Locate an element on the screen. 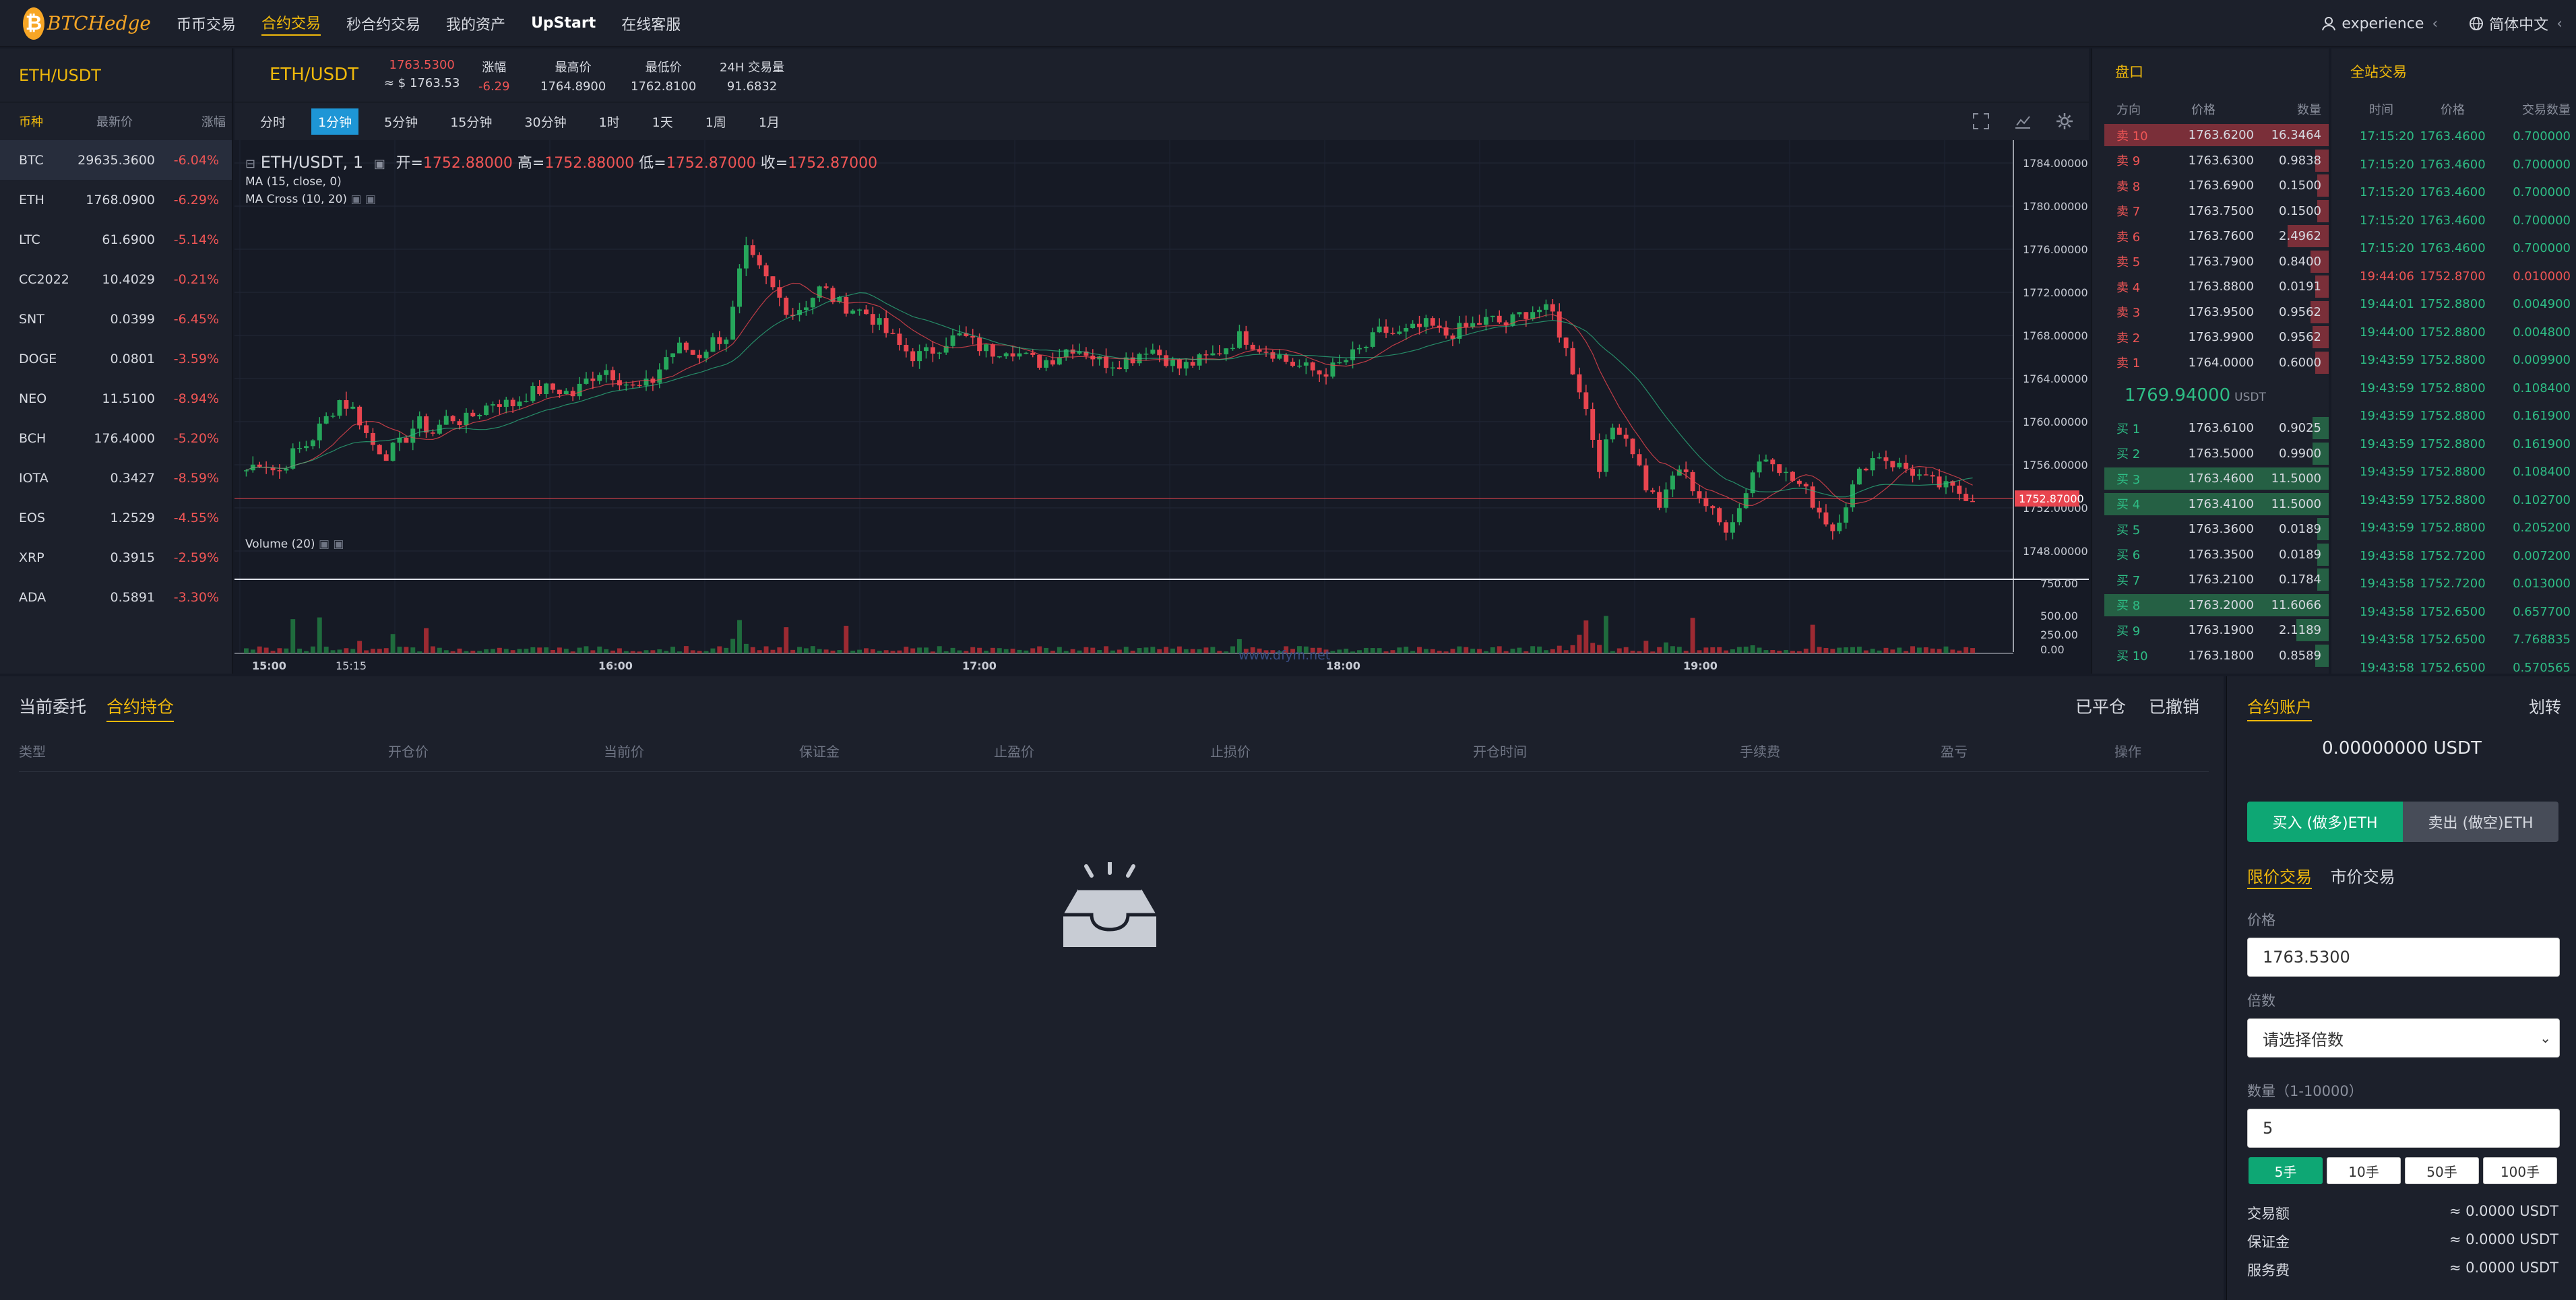 The height and width of the screenshot is (1300, 2576). market-list-header: 币种 最新价 涨幅 is located at coordinates (116, 121).